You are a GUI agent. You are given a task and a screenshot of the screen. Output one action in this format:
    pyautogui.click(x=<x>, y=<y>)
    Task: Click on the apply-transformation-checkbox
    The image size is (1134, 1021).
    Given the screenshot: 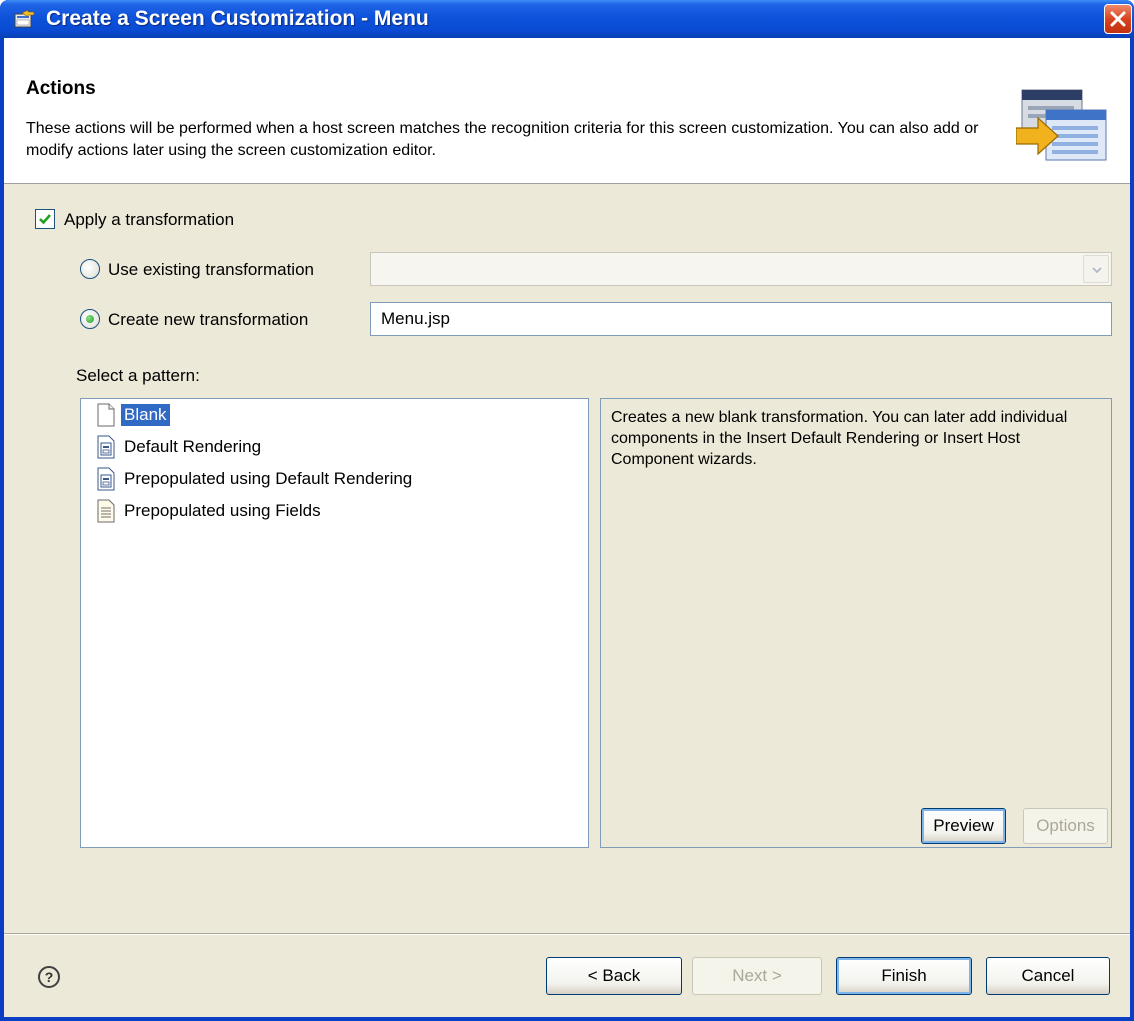 What is the action you would take?
    pyautogui.click(x=45, y=219)
    